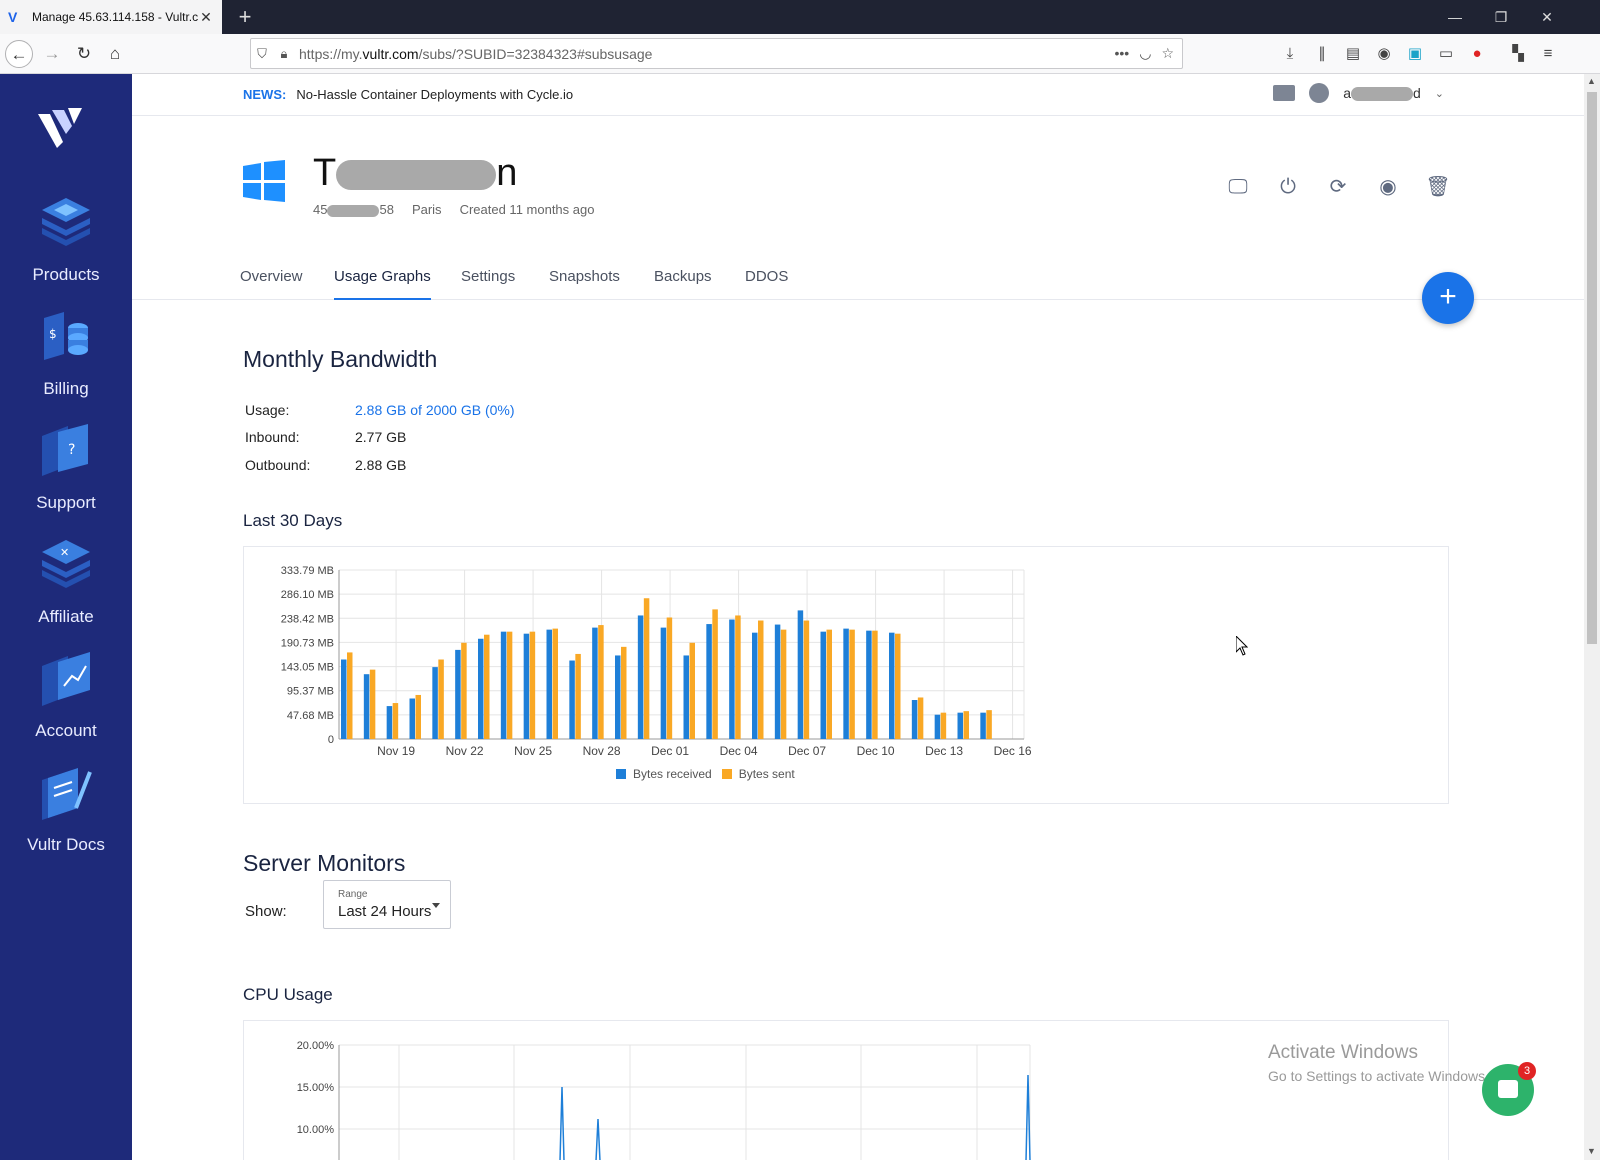 Image resolution: width=1600 pixels, height=1160 pixels. Describe the element at coordinates (1319, 93) in the screenshot. I see `user-avatar-icon` at that location.